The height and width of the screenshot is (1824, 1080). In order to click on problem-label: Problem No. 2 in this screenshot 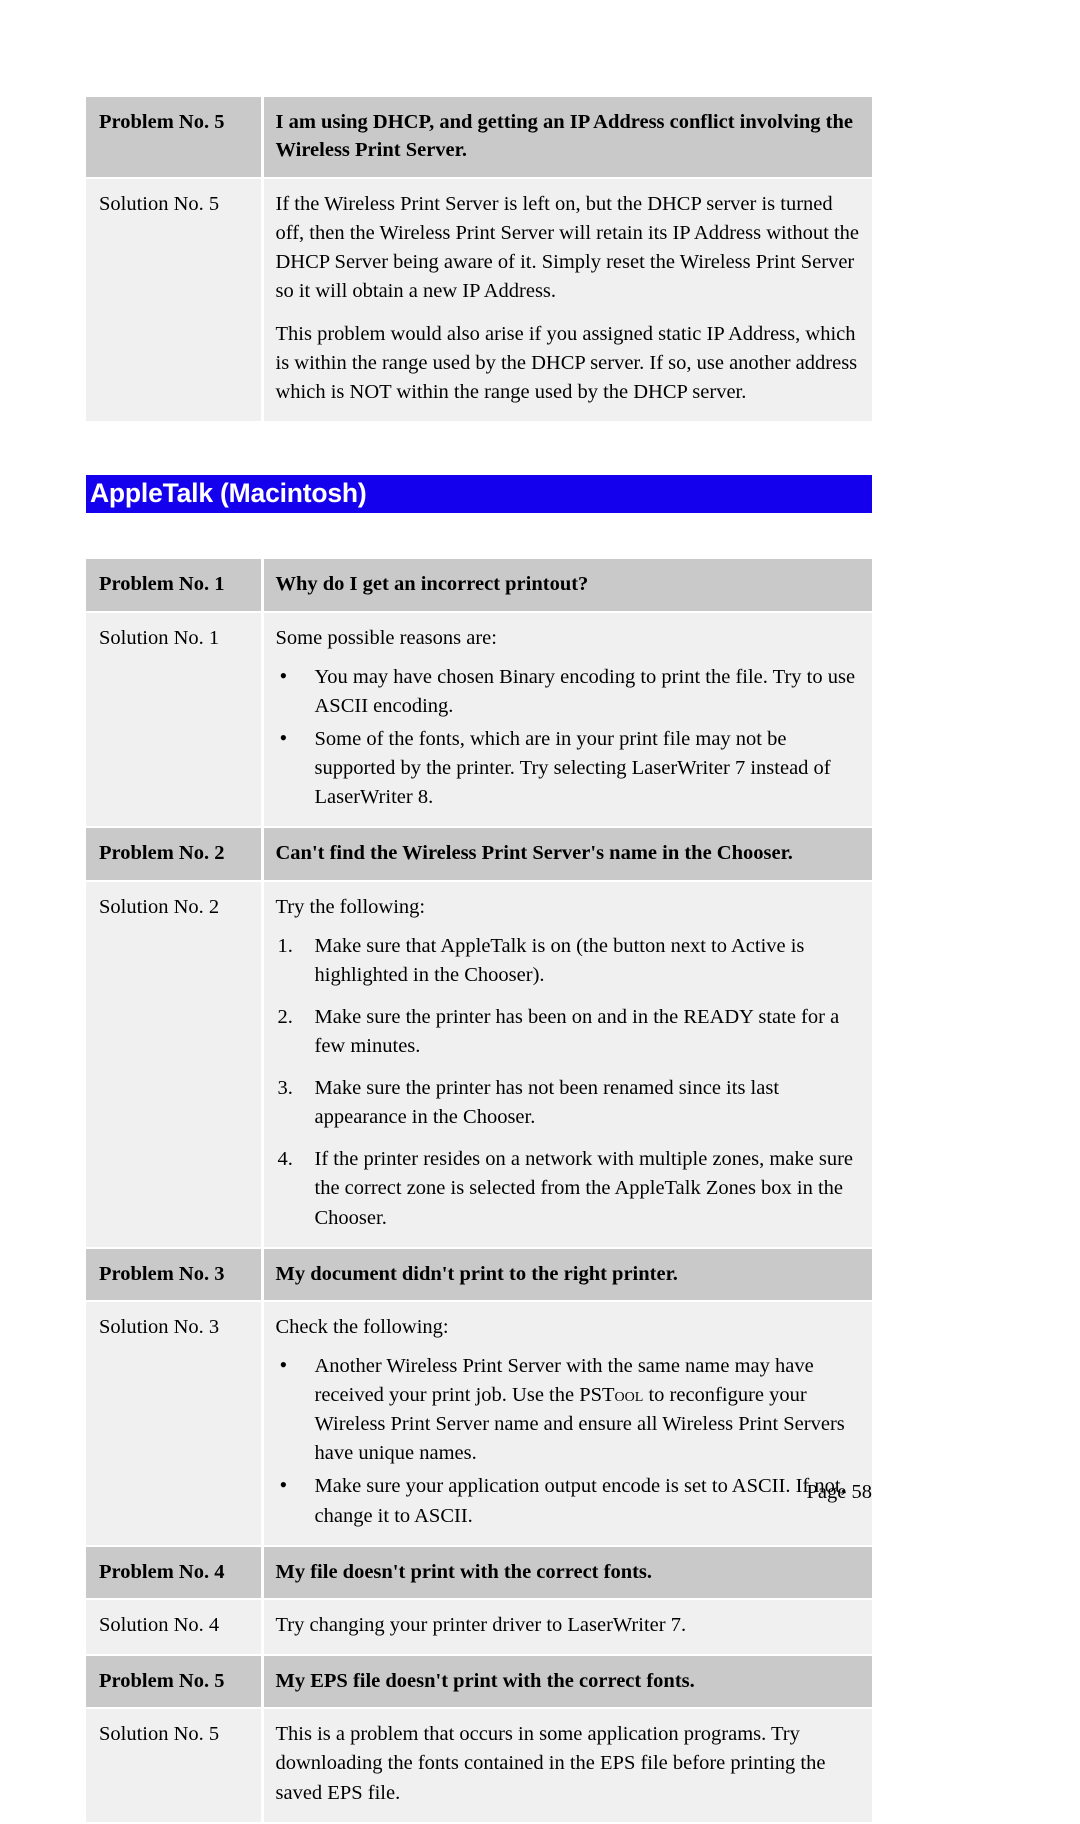, I will do `click(175, 854)`.